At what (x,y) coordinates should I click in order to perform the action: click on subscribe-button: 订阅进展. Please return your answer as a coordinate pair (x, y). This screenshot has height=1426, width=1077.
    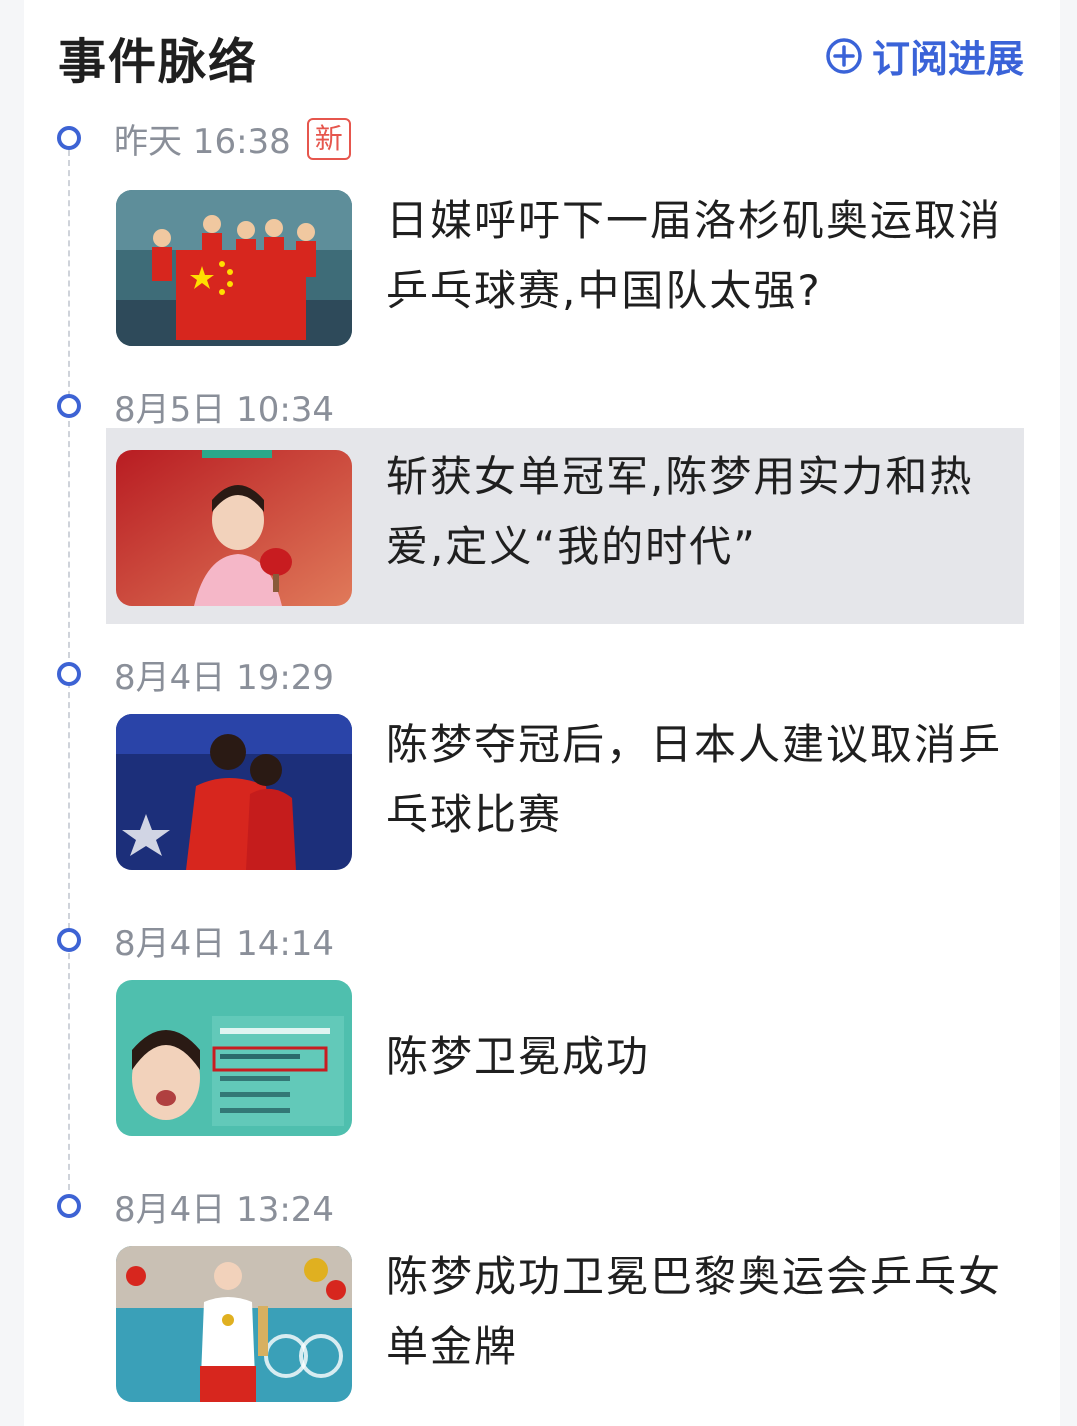
    Looking at the image, I should click on (924, 55).